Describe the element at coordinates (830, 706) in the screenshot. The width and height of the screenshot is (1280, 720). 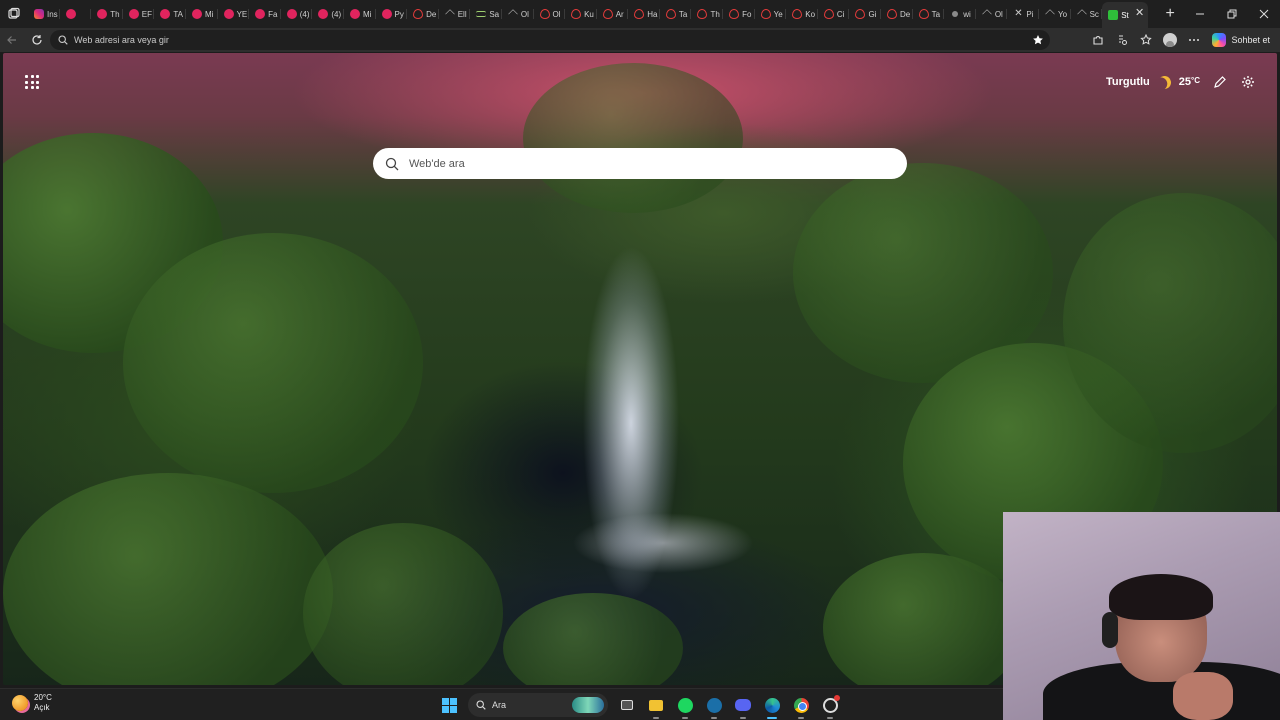
I see `obs-button` at that location.